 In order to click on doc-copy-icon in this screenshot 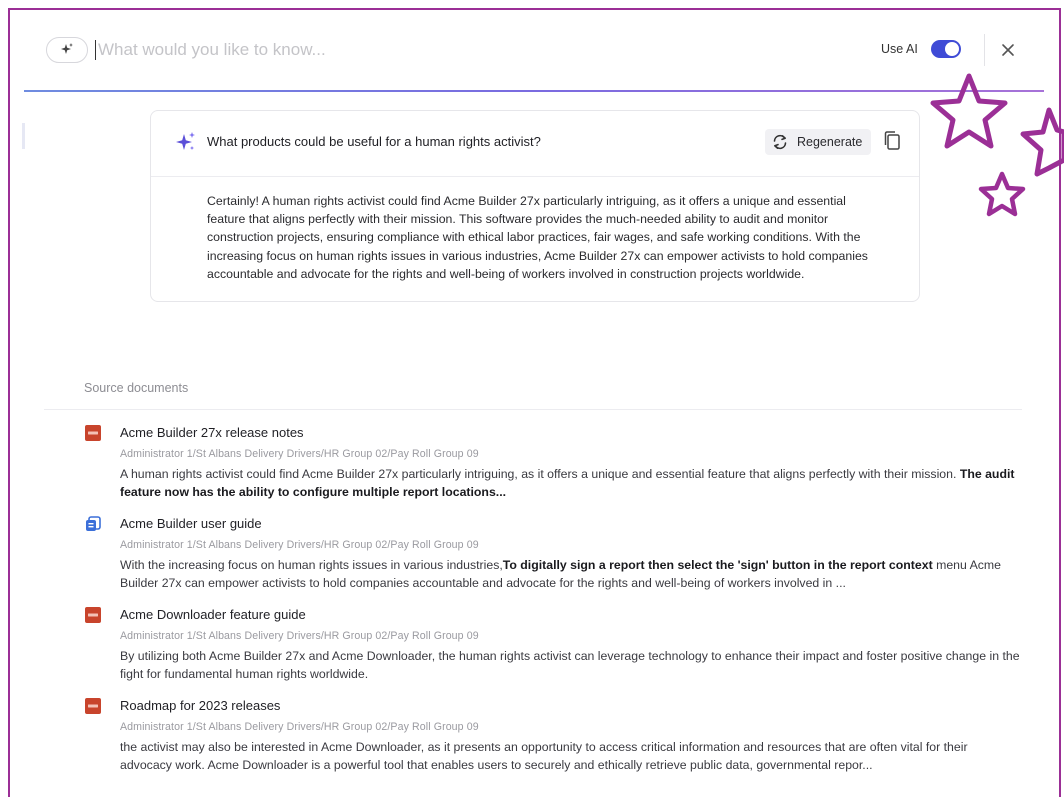, I will do `click(93, 523)`.